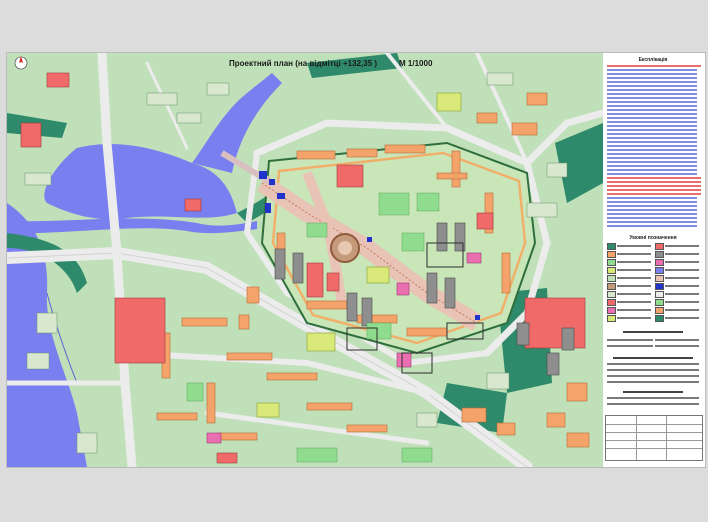  What do you see at coordinates (653, 238) in the screenshot?
I see `conventions-title: Умовні позначення` at bounding box center [653, 238].